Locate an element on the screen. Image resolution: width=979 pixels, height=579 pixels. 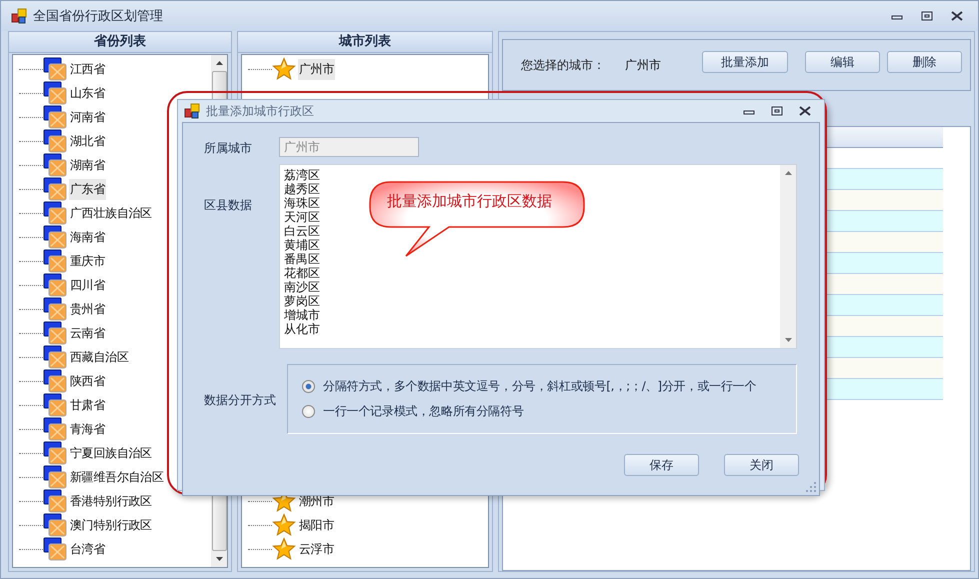
tree-item: 澳门特别行政区 is located at coordinates (111, 525).